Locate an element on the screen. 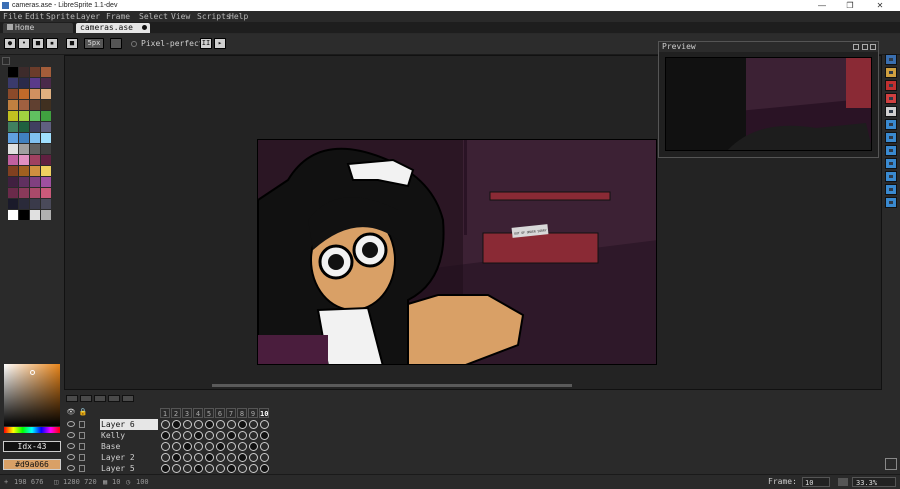 This screenshot has width=900, height=489. lock-header-icon: 🔒 is located at coordinates (83, 413).